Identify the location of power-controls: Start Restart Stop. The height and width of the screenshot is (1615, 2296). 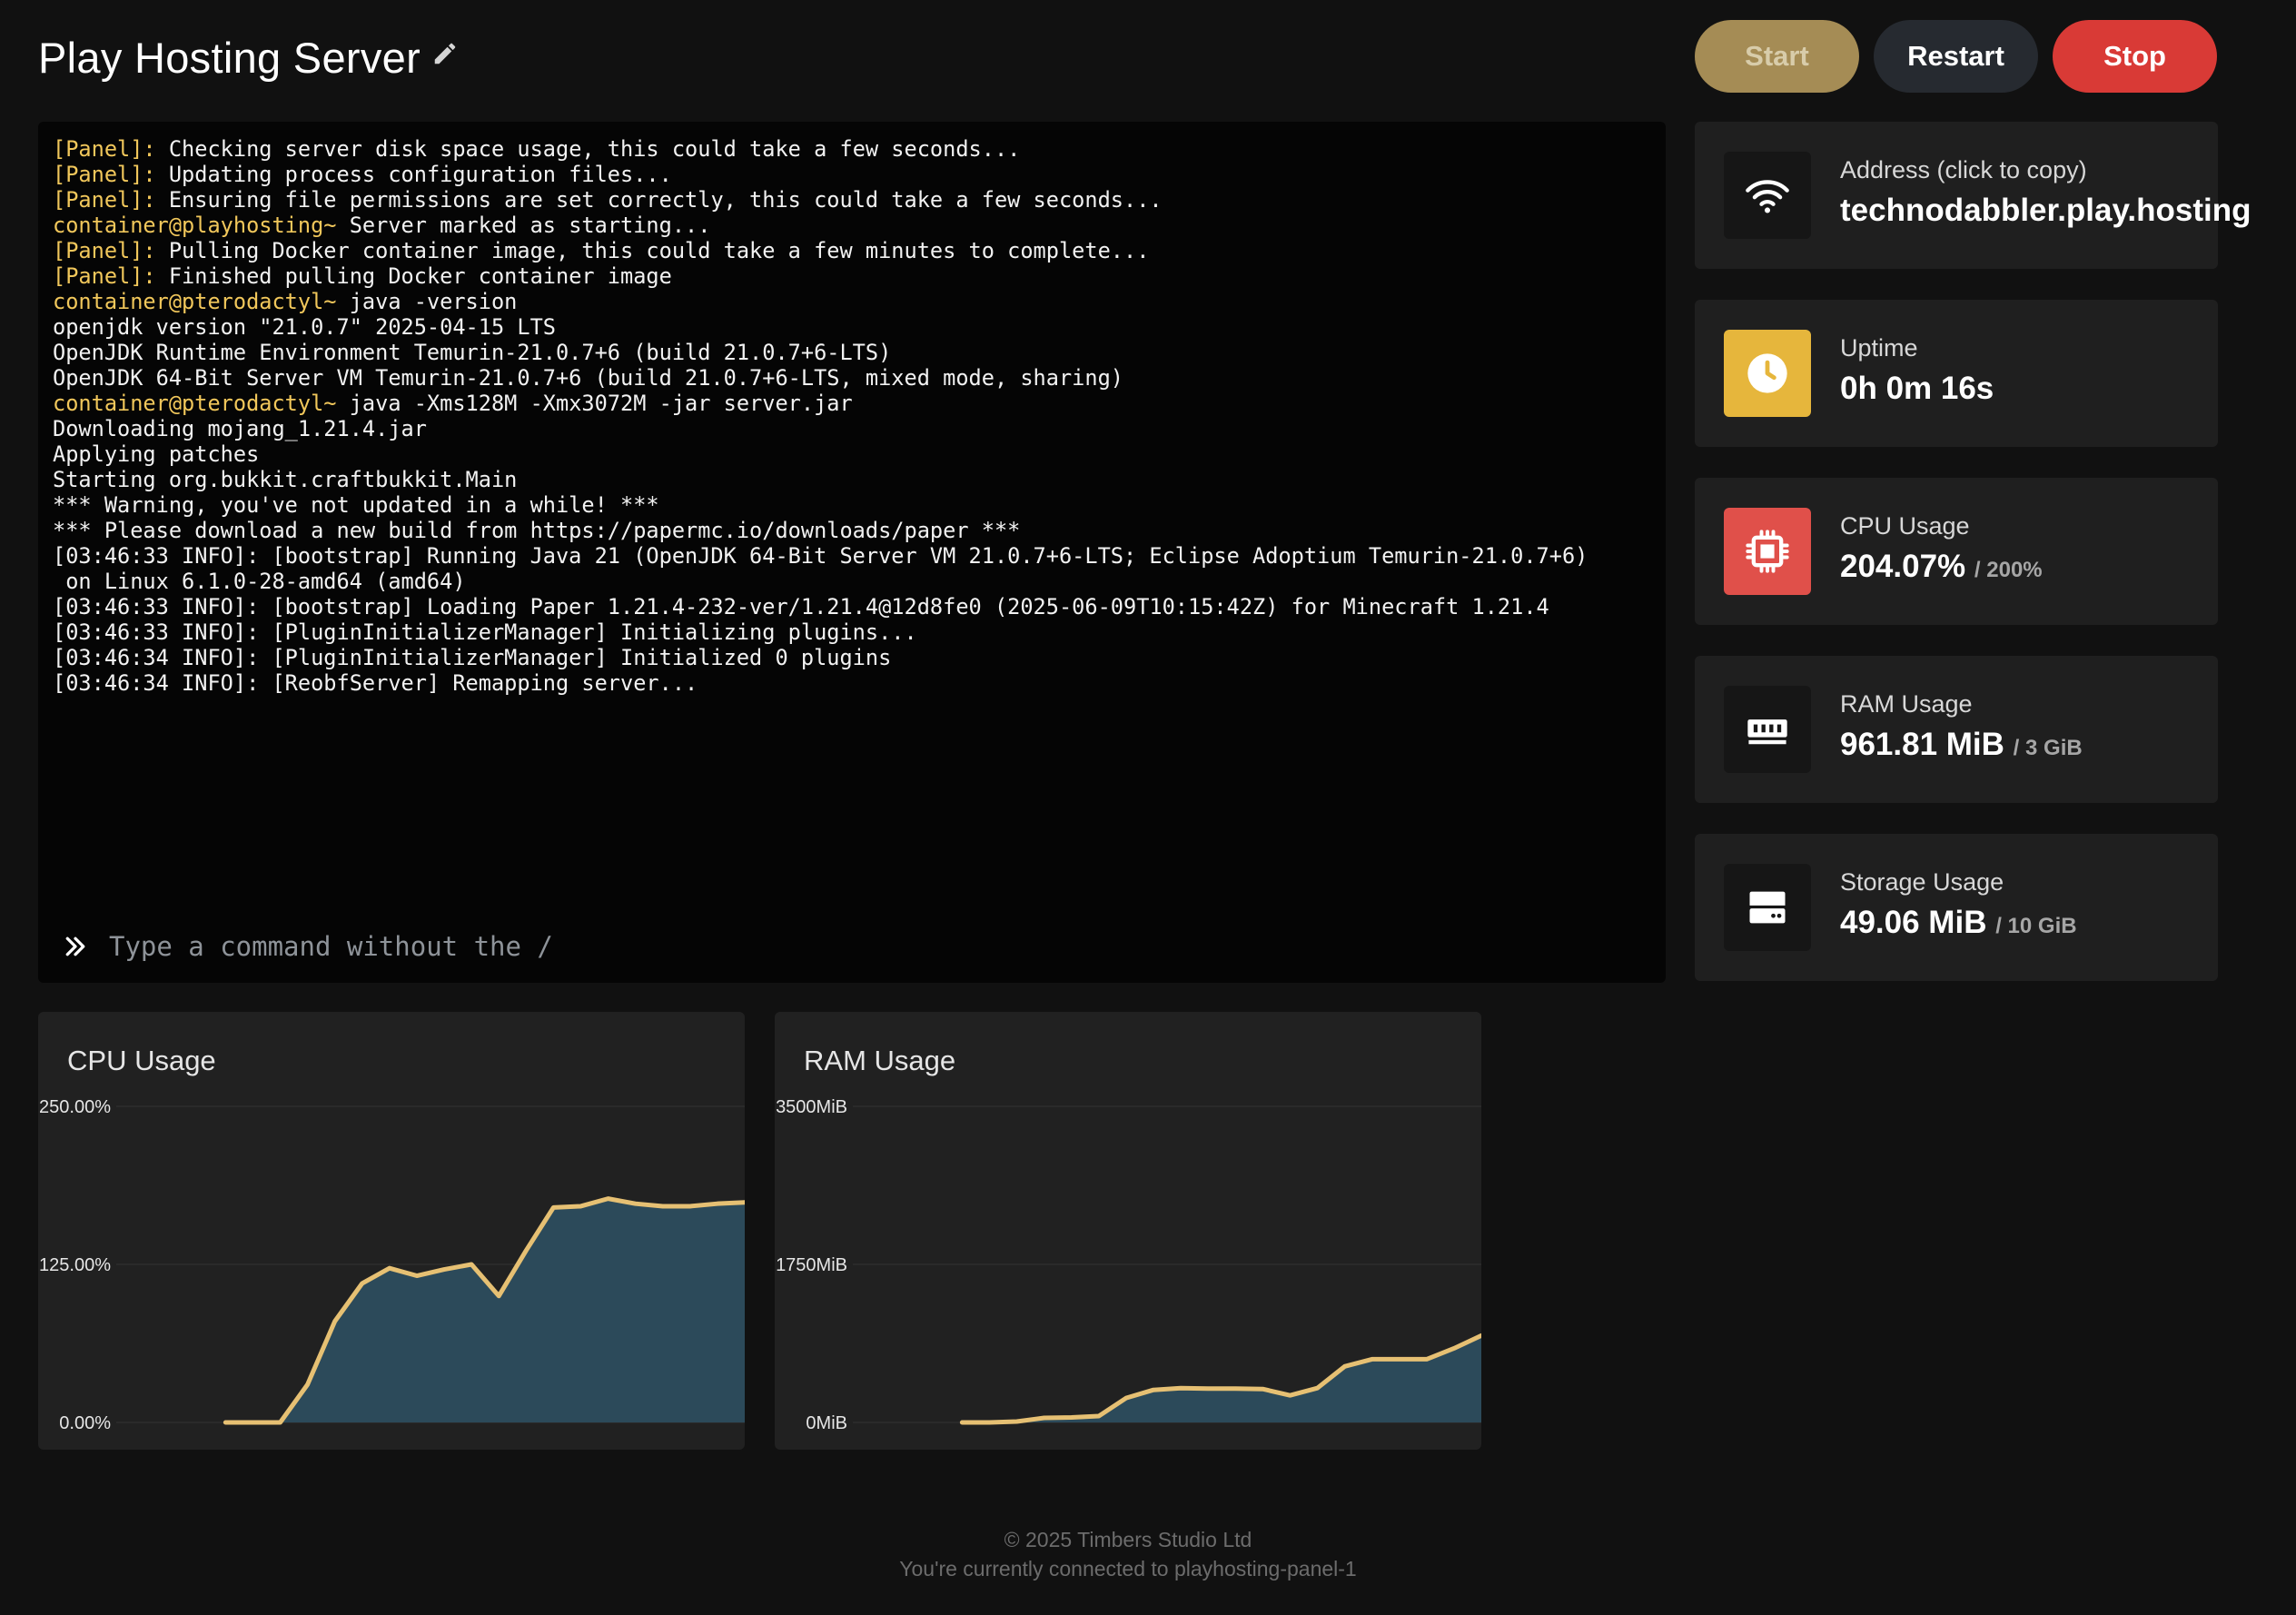
(1956, 56).